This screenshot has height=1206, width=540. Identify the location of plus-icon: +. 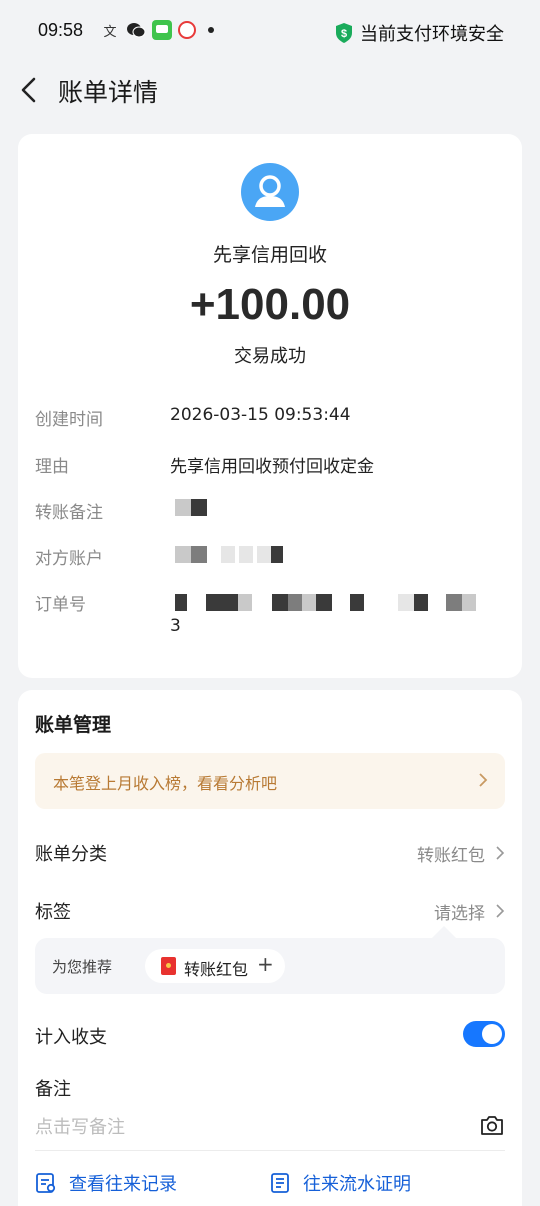
(265, 964).